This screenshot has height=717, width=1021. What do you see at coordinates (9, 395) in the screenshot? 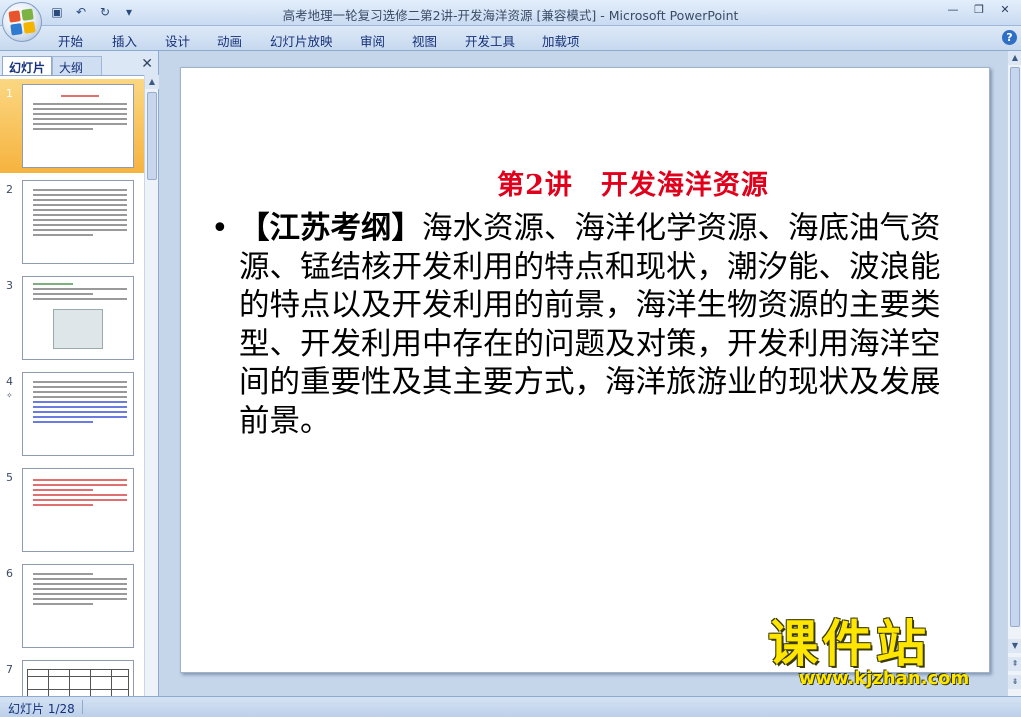
I see `animation-icon: ✧` at bounding box center [9, 395].